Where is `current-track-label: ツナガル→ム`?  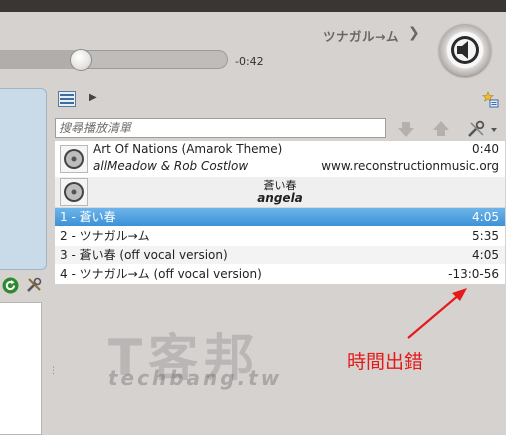 current-track-label: ツナガル→ム is located at coordinates (361, 36).